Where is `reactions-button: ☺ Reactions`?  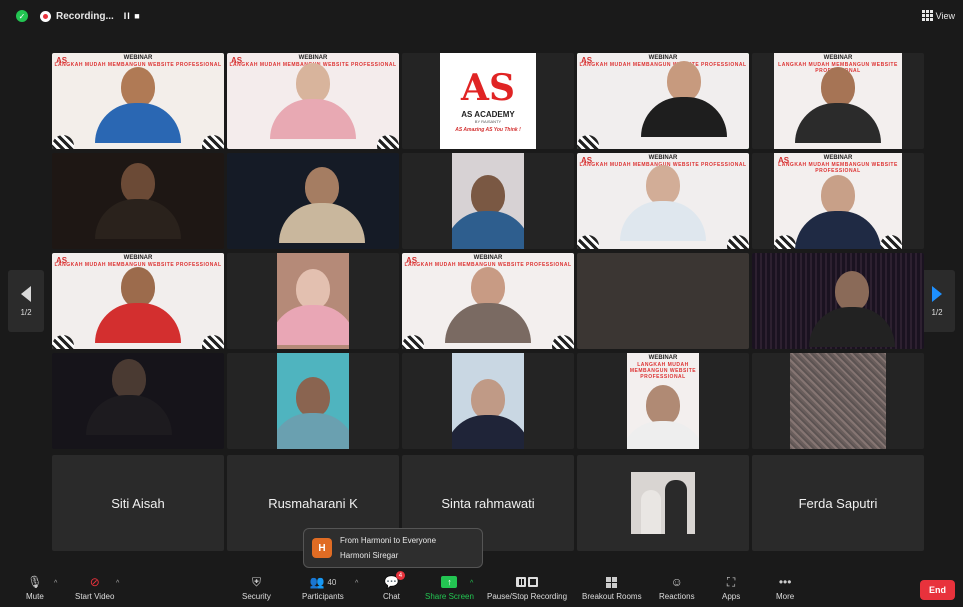
reactions-button: ☺ Reactions is located at coordinates (677, 587).